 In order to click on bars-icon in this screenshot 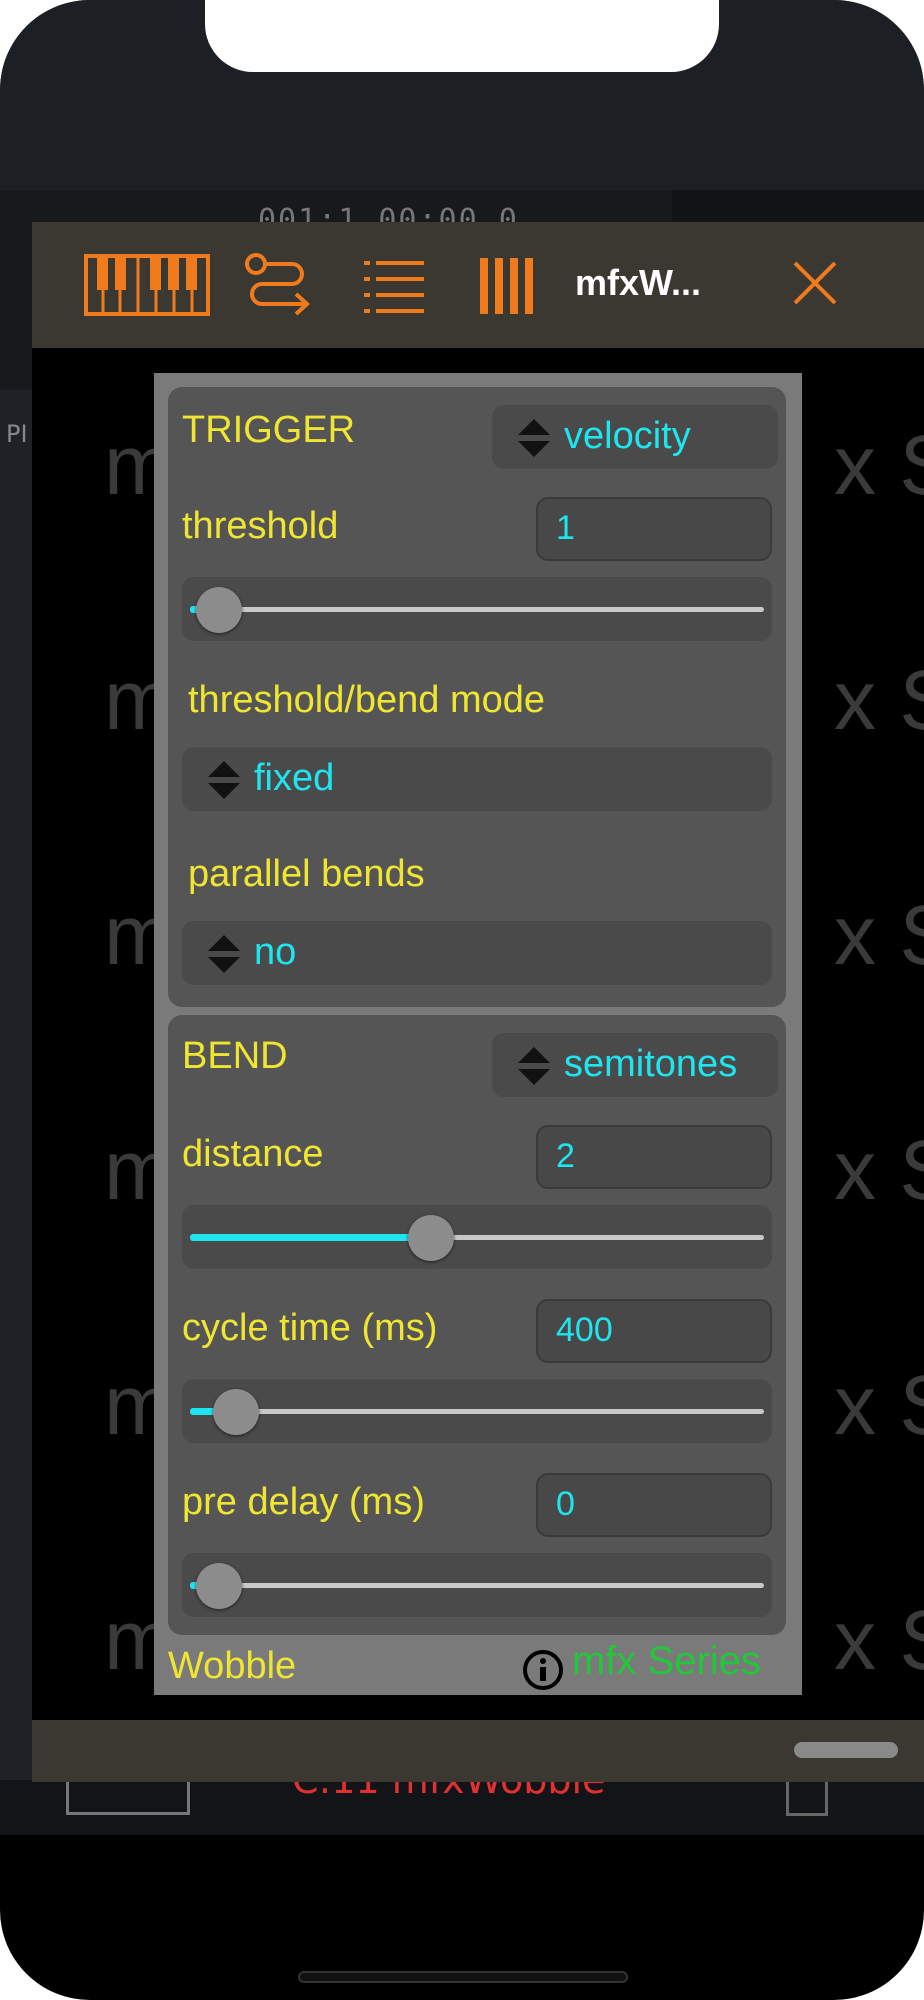, I will do `click(506, 286)`.